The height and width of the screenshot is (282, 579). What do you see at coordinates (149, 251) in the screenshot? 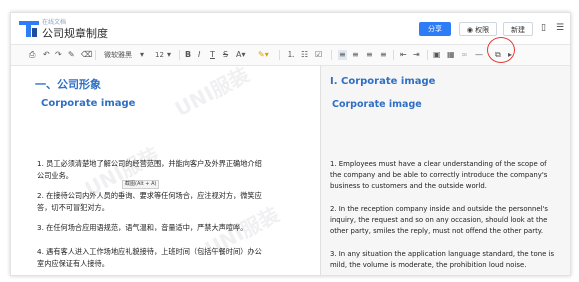
I see `paragraph-line: 4. 遇有客人进入工作场地应礼貌接待，上班时间（包括午餐时间）办公` at bounding box center [149, 251].